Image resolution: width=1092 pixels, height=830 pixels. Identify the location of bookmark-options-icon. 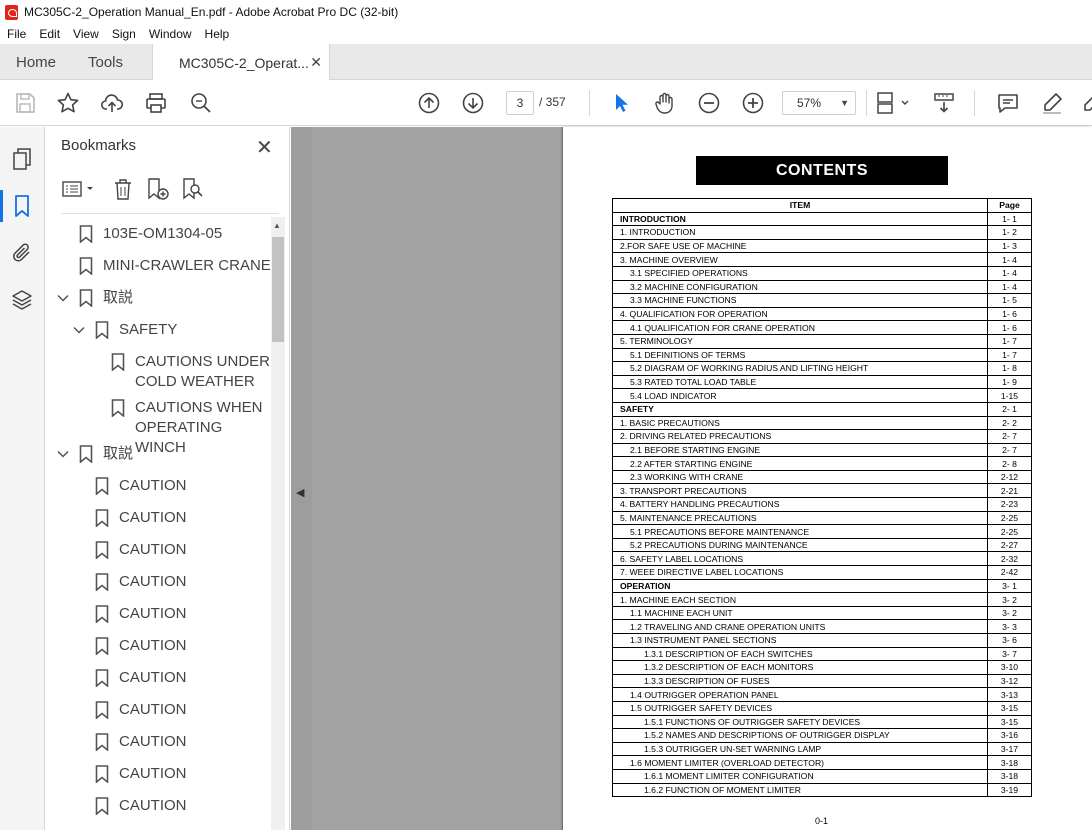
(79, 189).